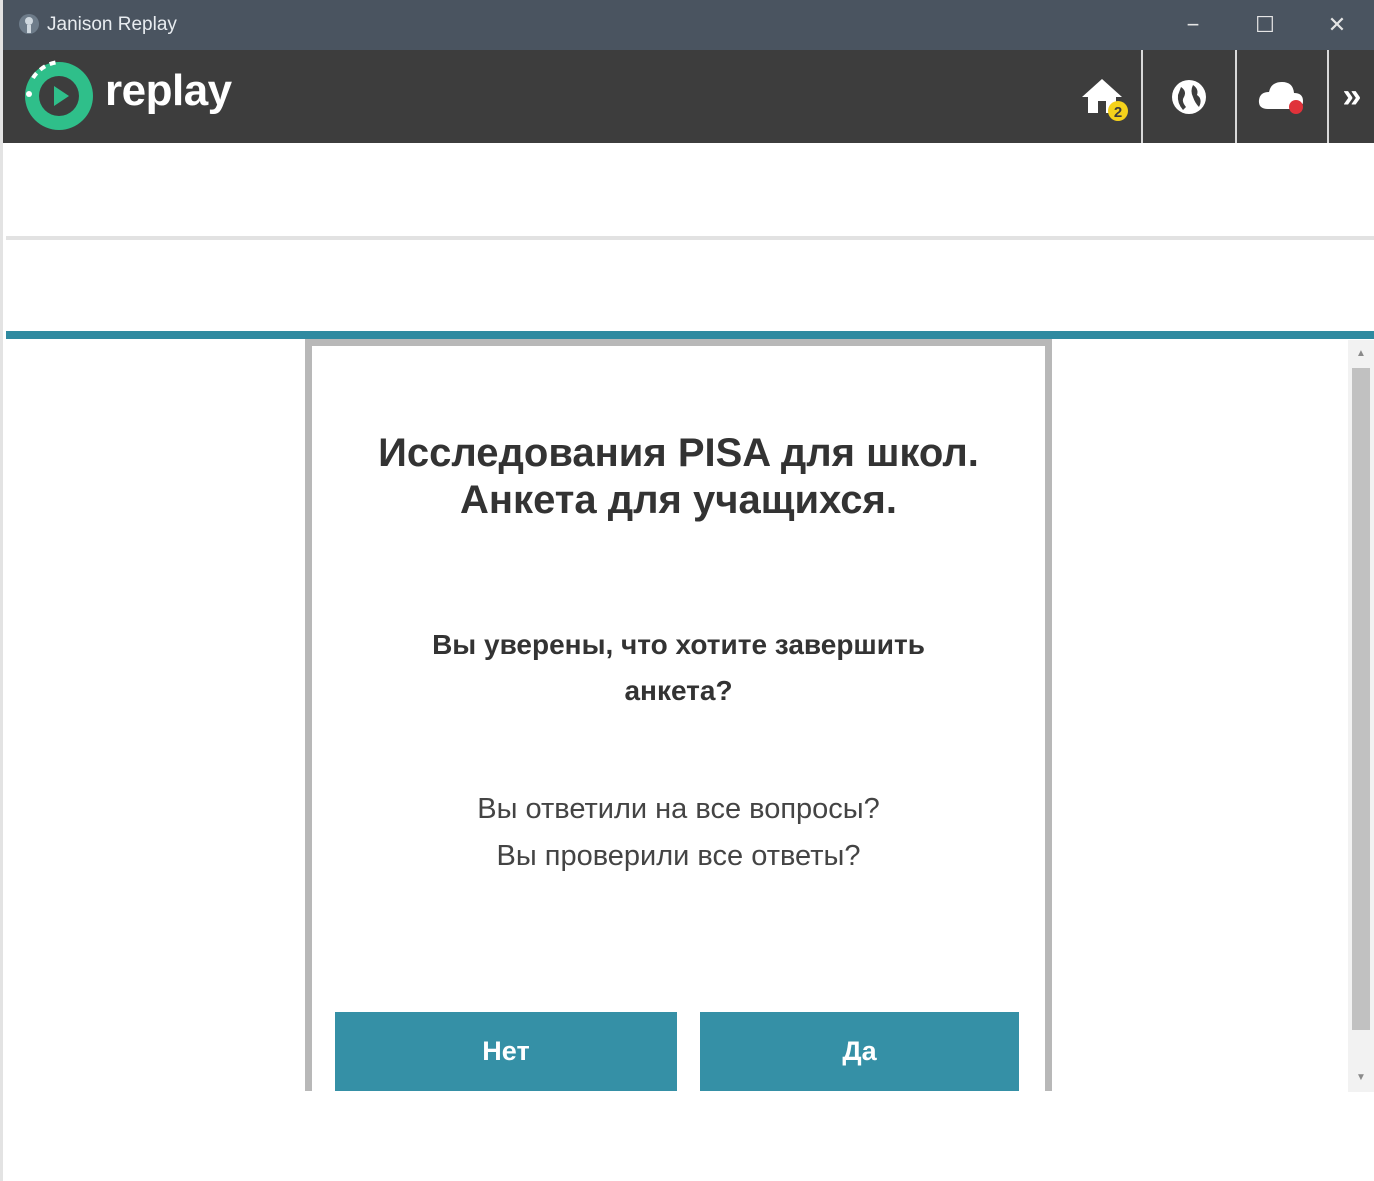  I want to click on scroll-down-arrow-icon: ▼, so click(1361, 1077).